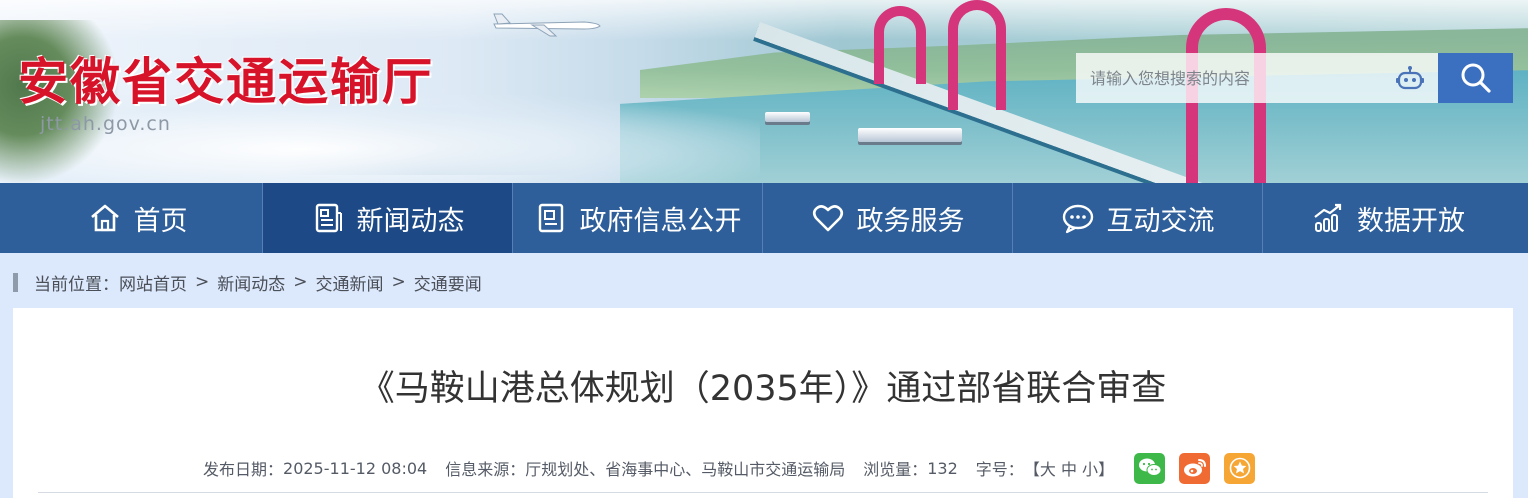  What do you see at coordinates (243, 469) in the screenshot?
I see `publish-date-label: 发布日期：` at bounding box center [243, 469].